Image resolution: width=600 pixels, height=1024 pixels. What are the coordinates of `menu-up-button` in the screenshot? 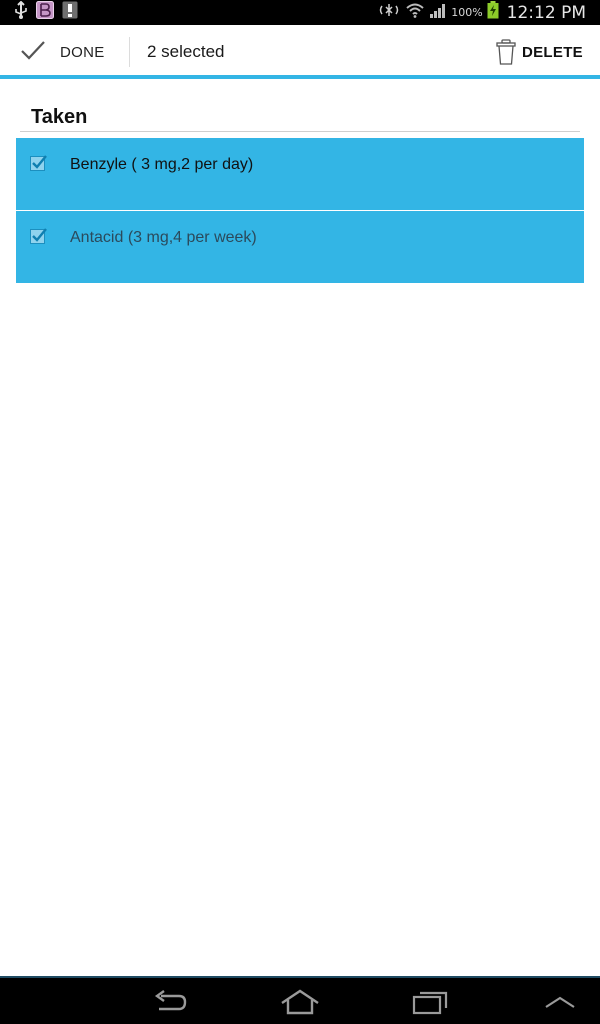 It's located at (560, 1002).